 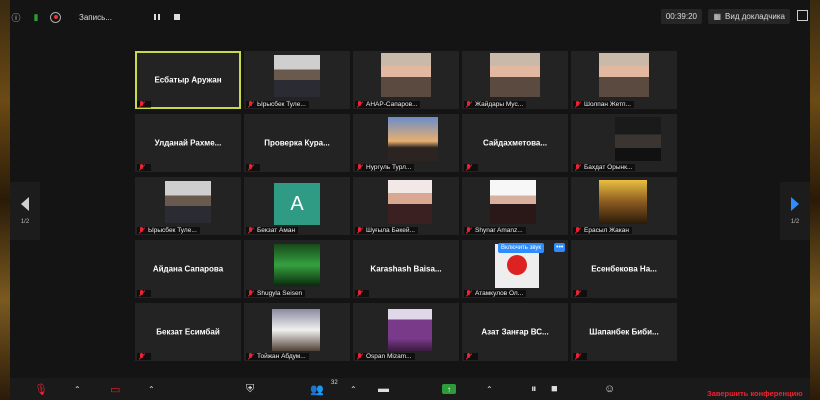 I want to click on share-screen-button: ↑, so click(x=449, y=389).